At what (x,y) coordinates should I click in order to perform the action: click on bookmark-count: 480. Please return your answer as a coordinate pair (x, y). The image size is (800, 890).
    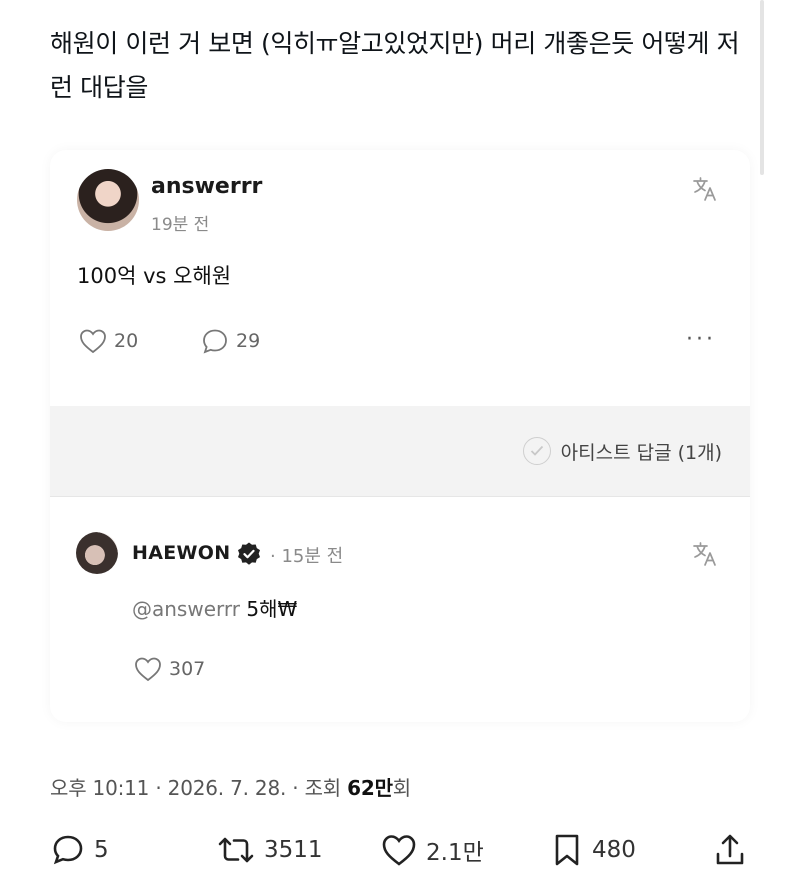
    Looking at the image, I should click on (614, 850).